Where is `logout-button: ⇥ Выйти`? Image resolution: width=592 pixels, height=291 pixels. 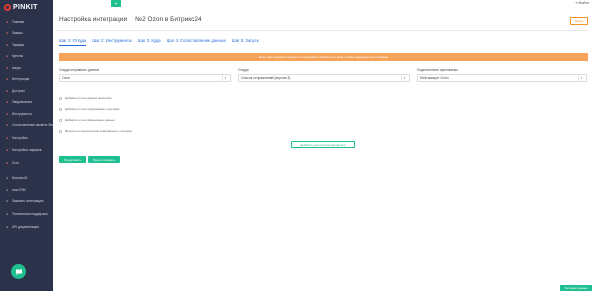
logout-button: ⇥ Выйти is located at coordinates (582, 3).